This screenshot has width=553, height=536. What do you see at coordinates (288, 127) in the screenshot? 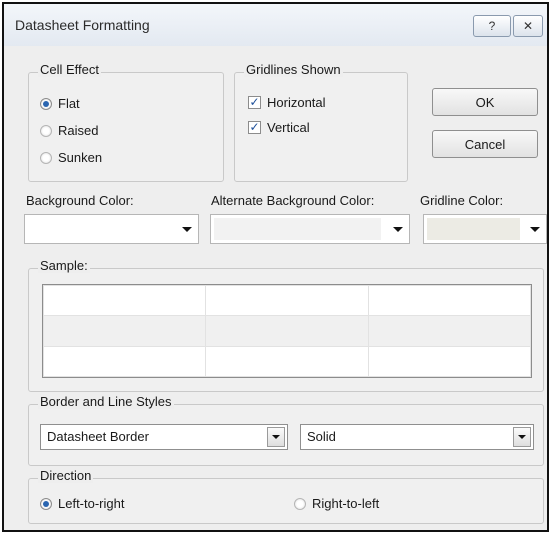
I see `vertical-label: Vertical` at bounding box center [288, 127].